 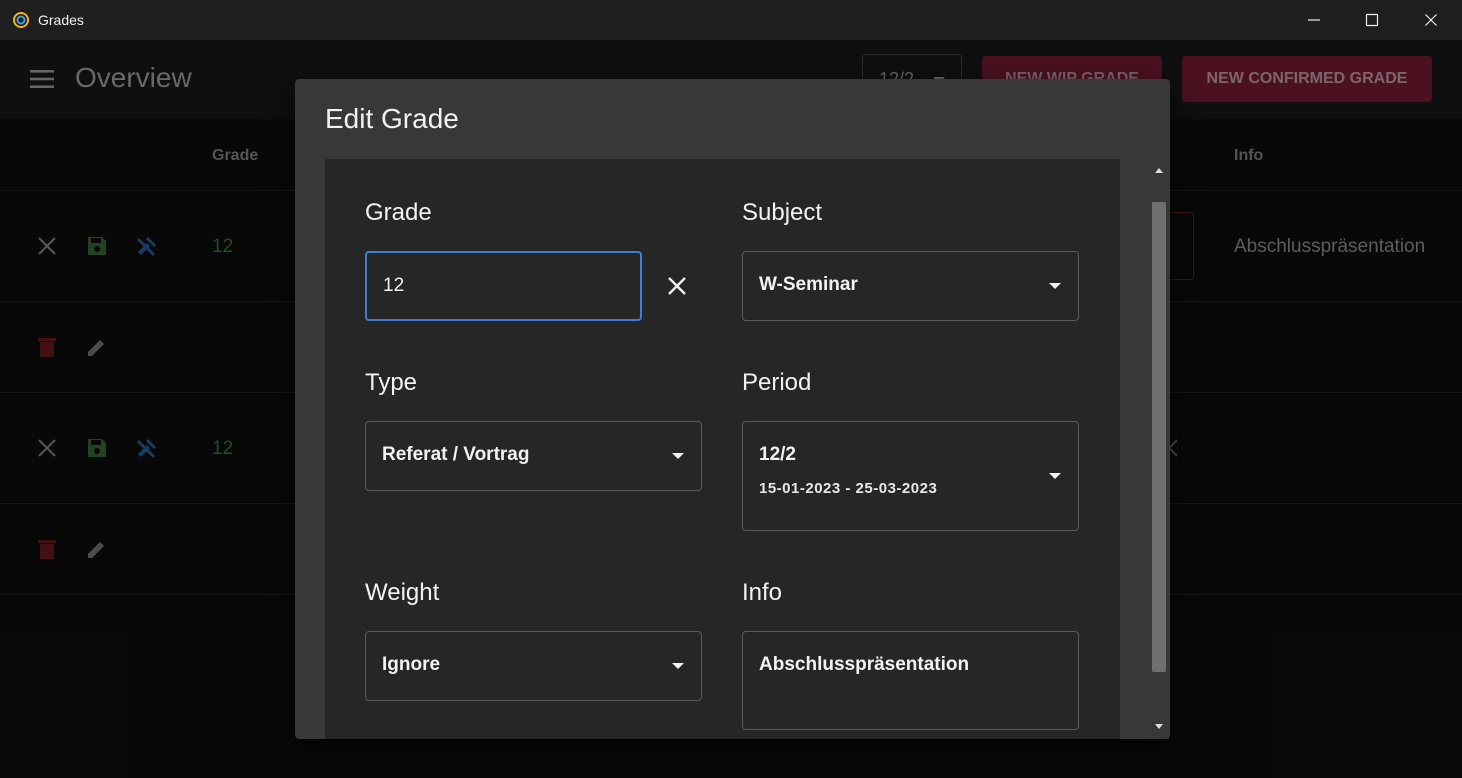 I want to click on type-label: Type, so click(x=391, y=382).